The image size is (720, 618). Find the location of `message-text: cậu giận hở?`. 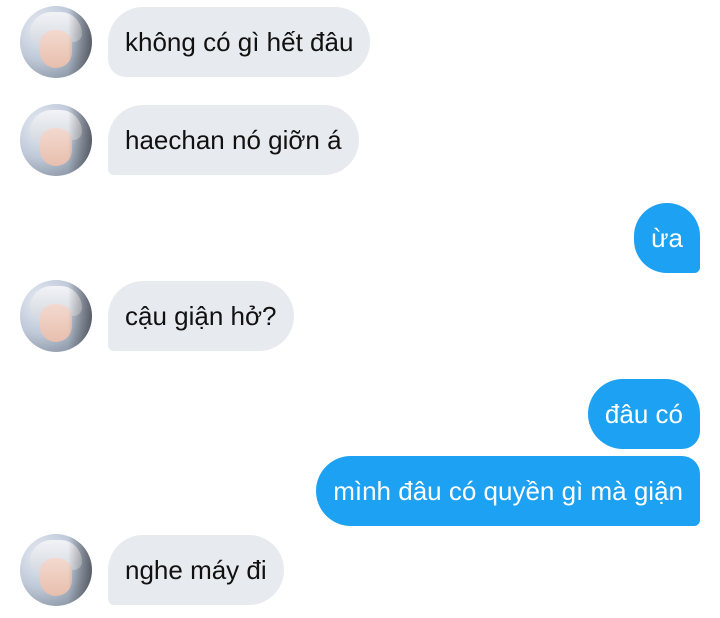

message-text: cậu giận hở? is located at coordinates (201, 316).